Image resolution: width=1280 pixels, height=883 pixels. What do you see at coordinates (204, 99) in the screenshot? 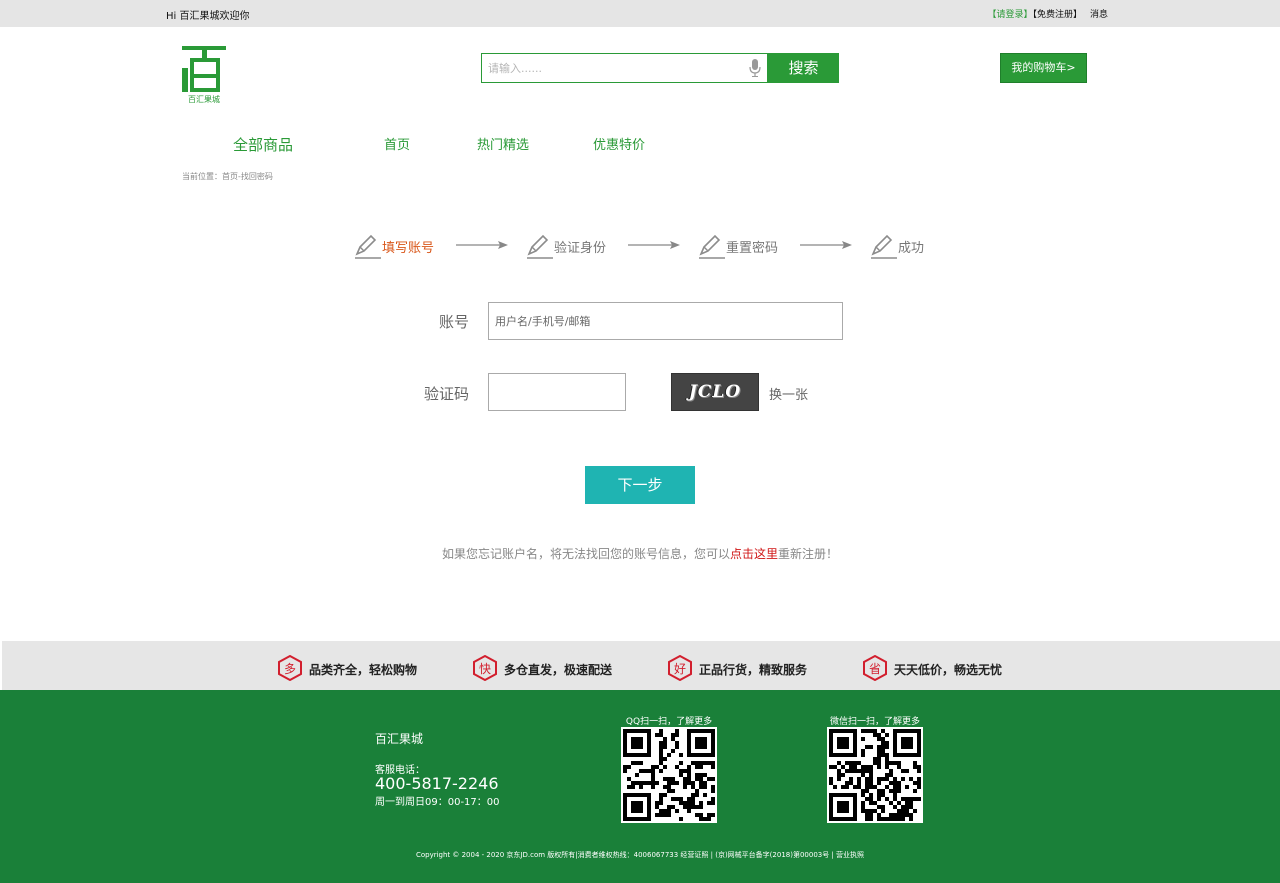
I see `logo-text: 百汇果城` at bounding box center [204, 99].